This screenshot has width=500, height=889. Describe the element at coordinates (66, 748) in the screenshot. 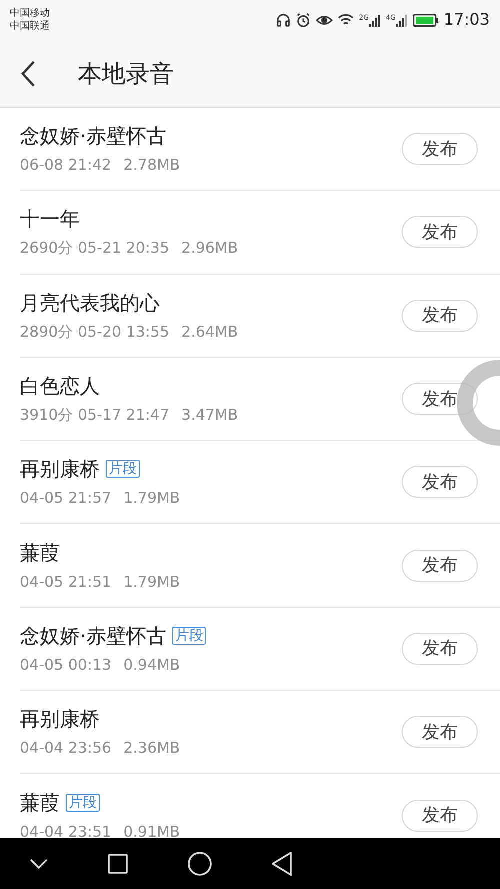

I see `recording-info: 04-04 23:56` at that location.